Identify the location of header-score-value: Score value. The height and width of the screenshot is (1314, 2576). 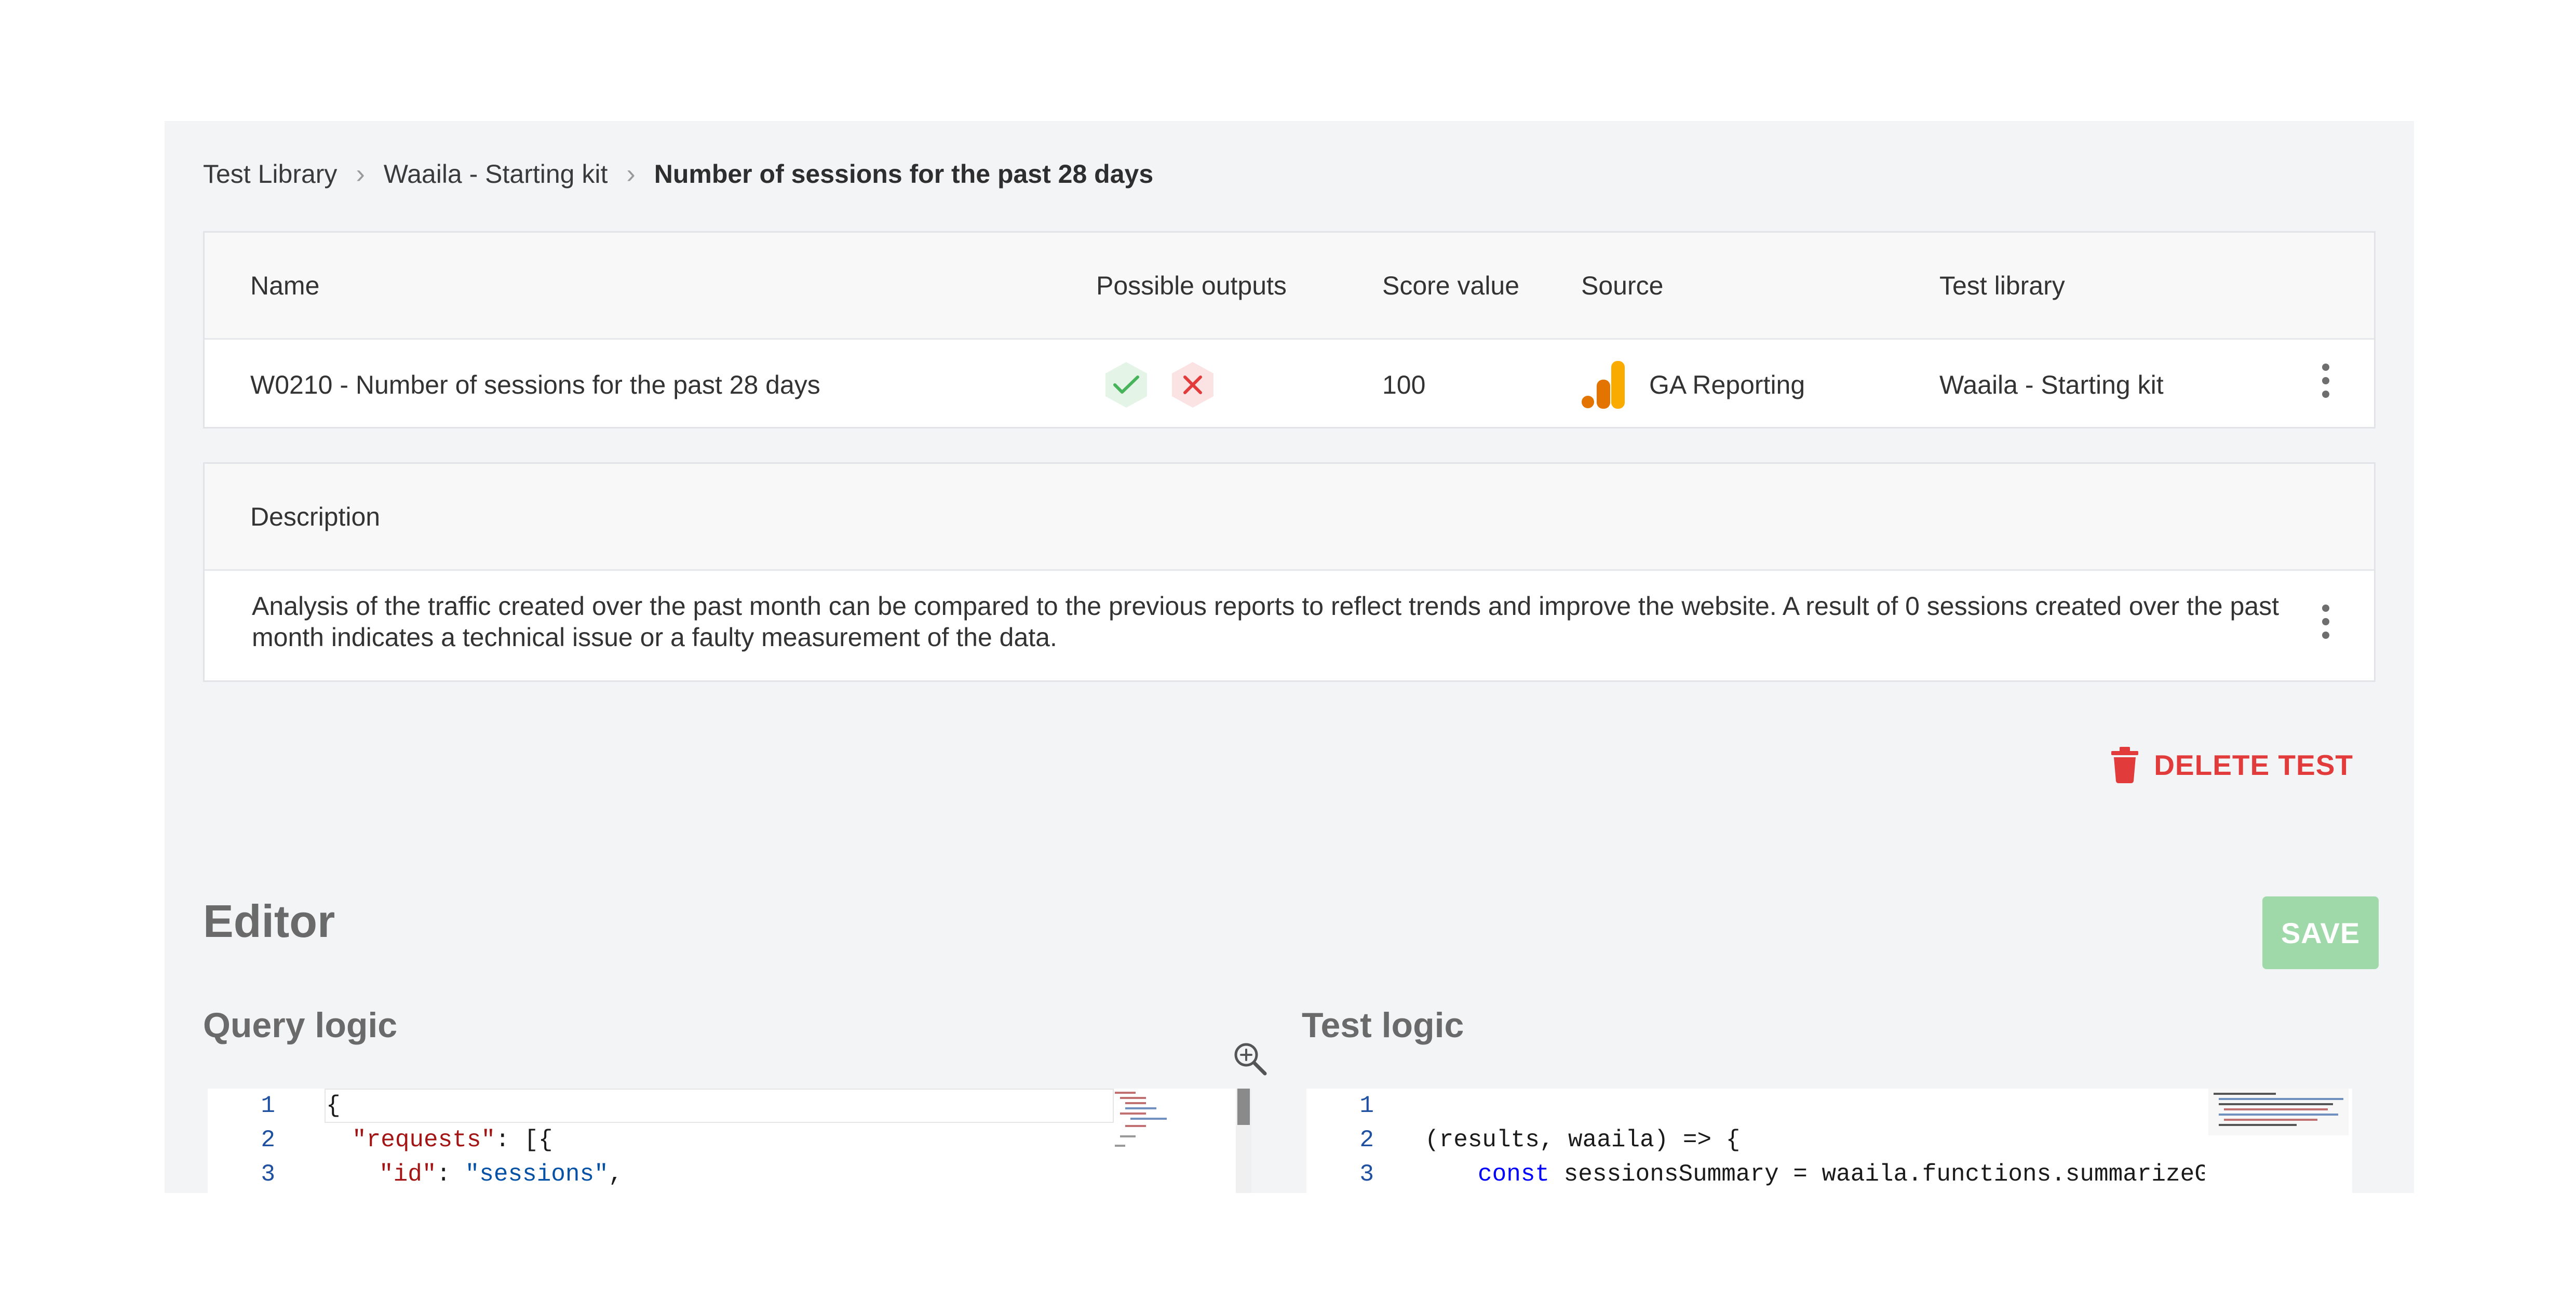
(1451, 285).